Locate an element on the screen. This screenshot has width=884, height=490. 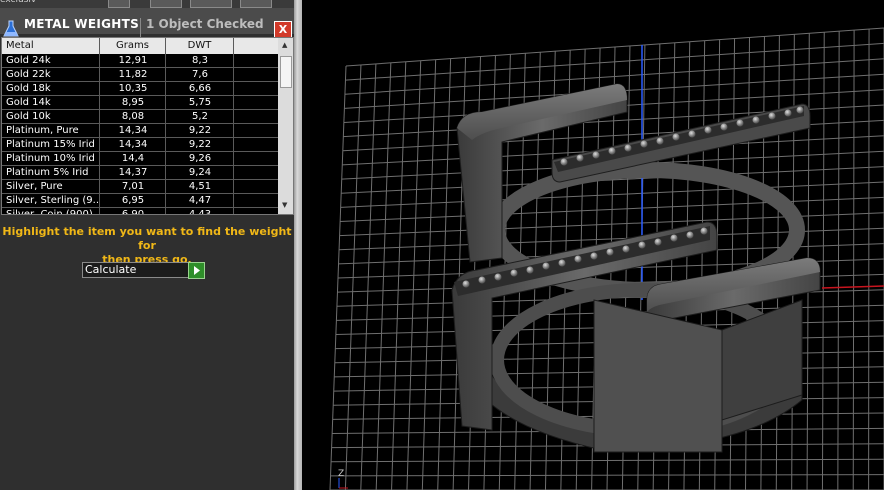
grams-cell: 6,90 is located at coordinates (133, 212).